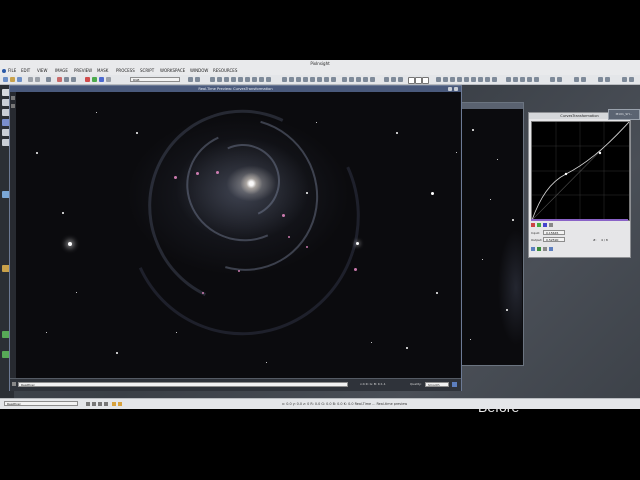 The image size is (640, 480). What do you see at coordinates (48, 79) in the screenshot?
I see `history-icon` at bounding box center [48, 79].